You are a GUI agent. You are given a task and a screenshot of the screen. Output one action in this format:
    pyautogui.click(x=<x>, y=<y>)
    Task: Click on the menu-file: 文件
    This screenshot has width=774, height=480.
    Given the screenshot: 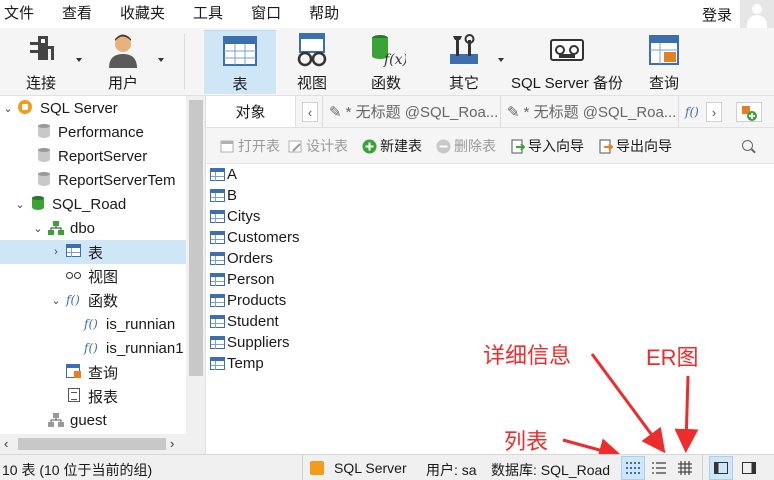 What is the action you would take?
    pyautogui.click(x=25, y=14)
    